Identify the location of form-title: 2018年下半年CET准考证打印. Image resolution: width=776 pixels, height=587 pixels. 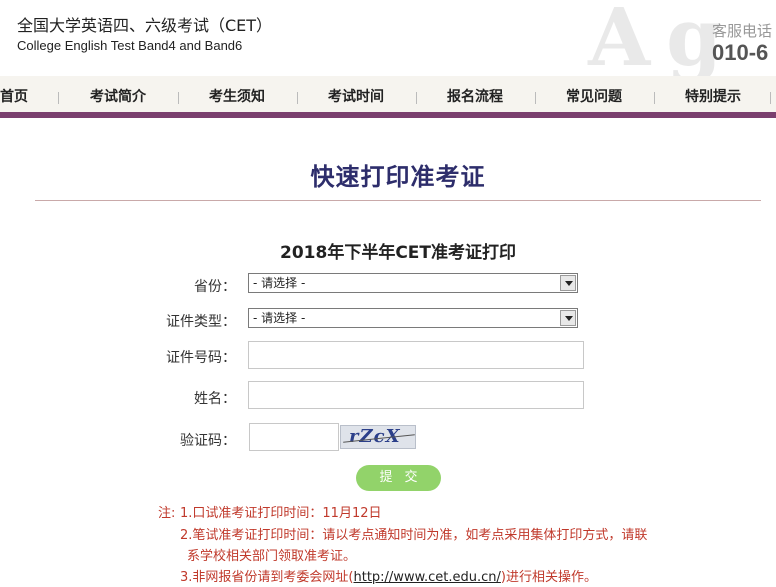
(398, 253).